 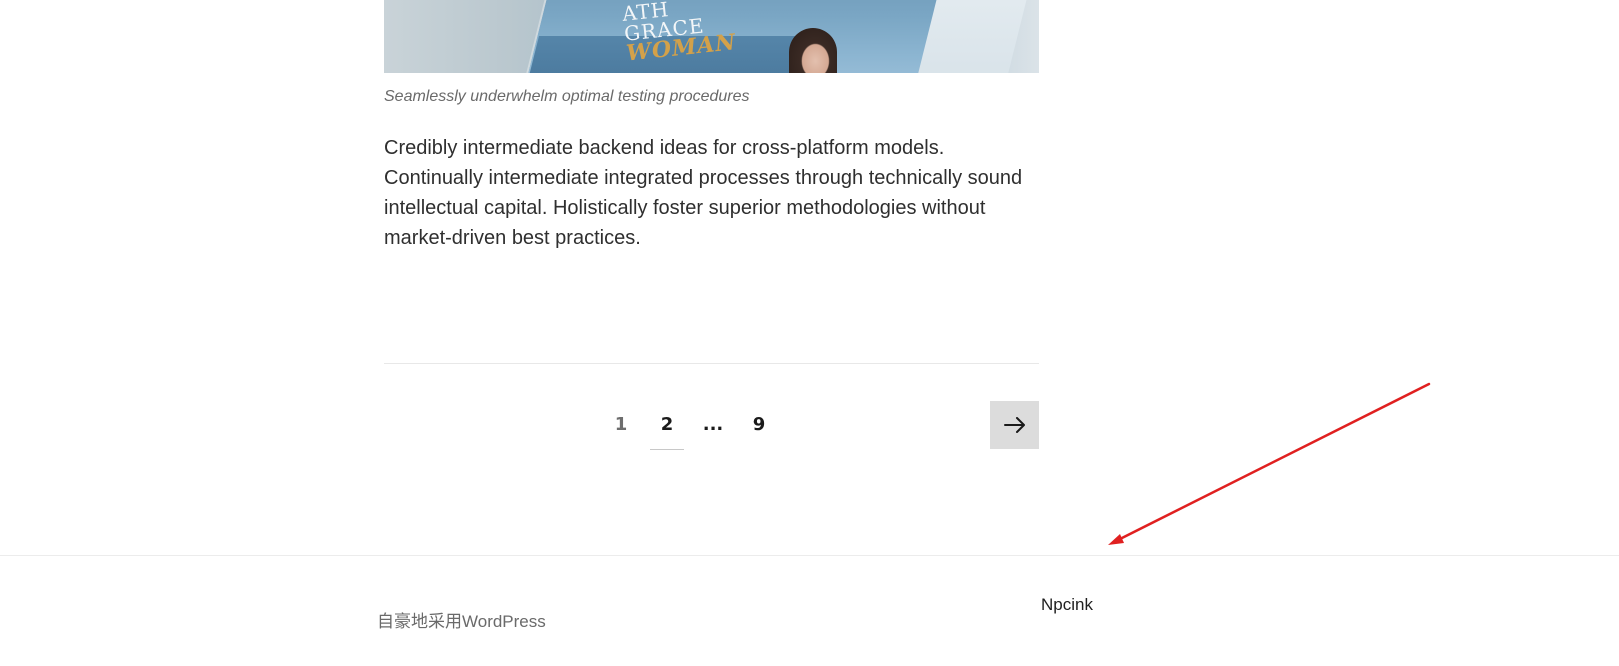 What do you see at coordinates (667, 425) in the screenshot?
I see `page-current-2: 2` at bounding box center [667, 425].